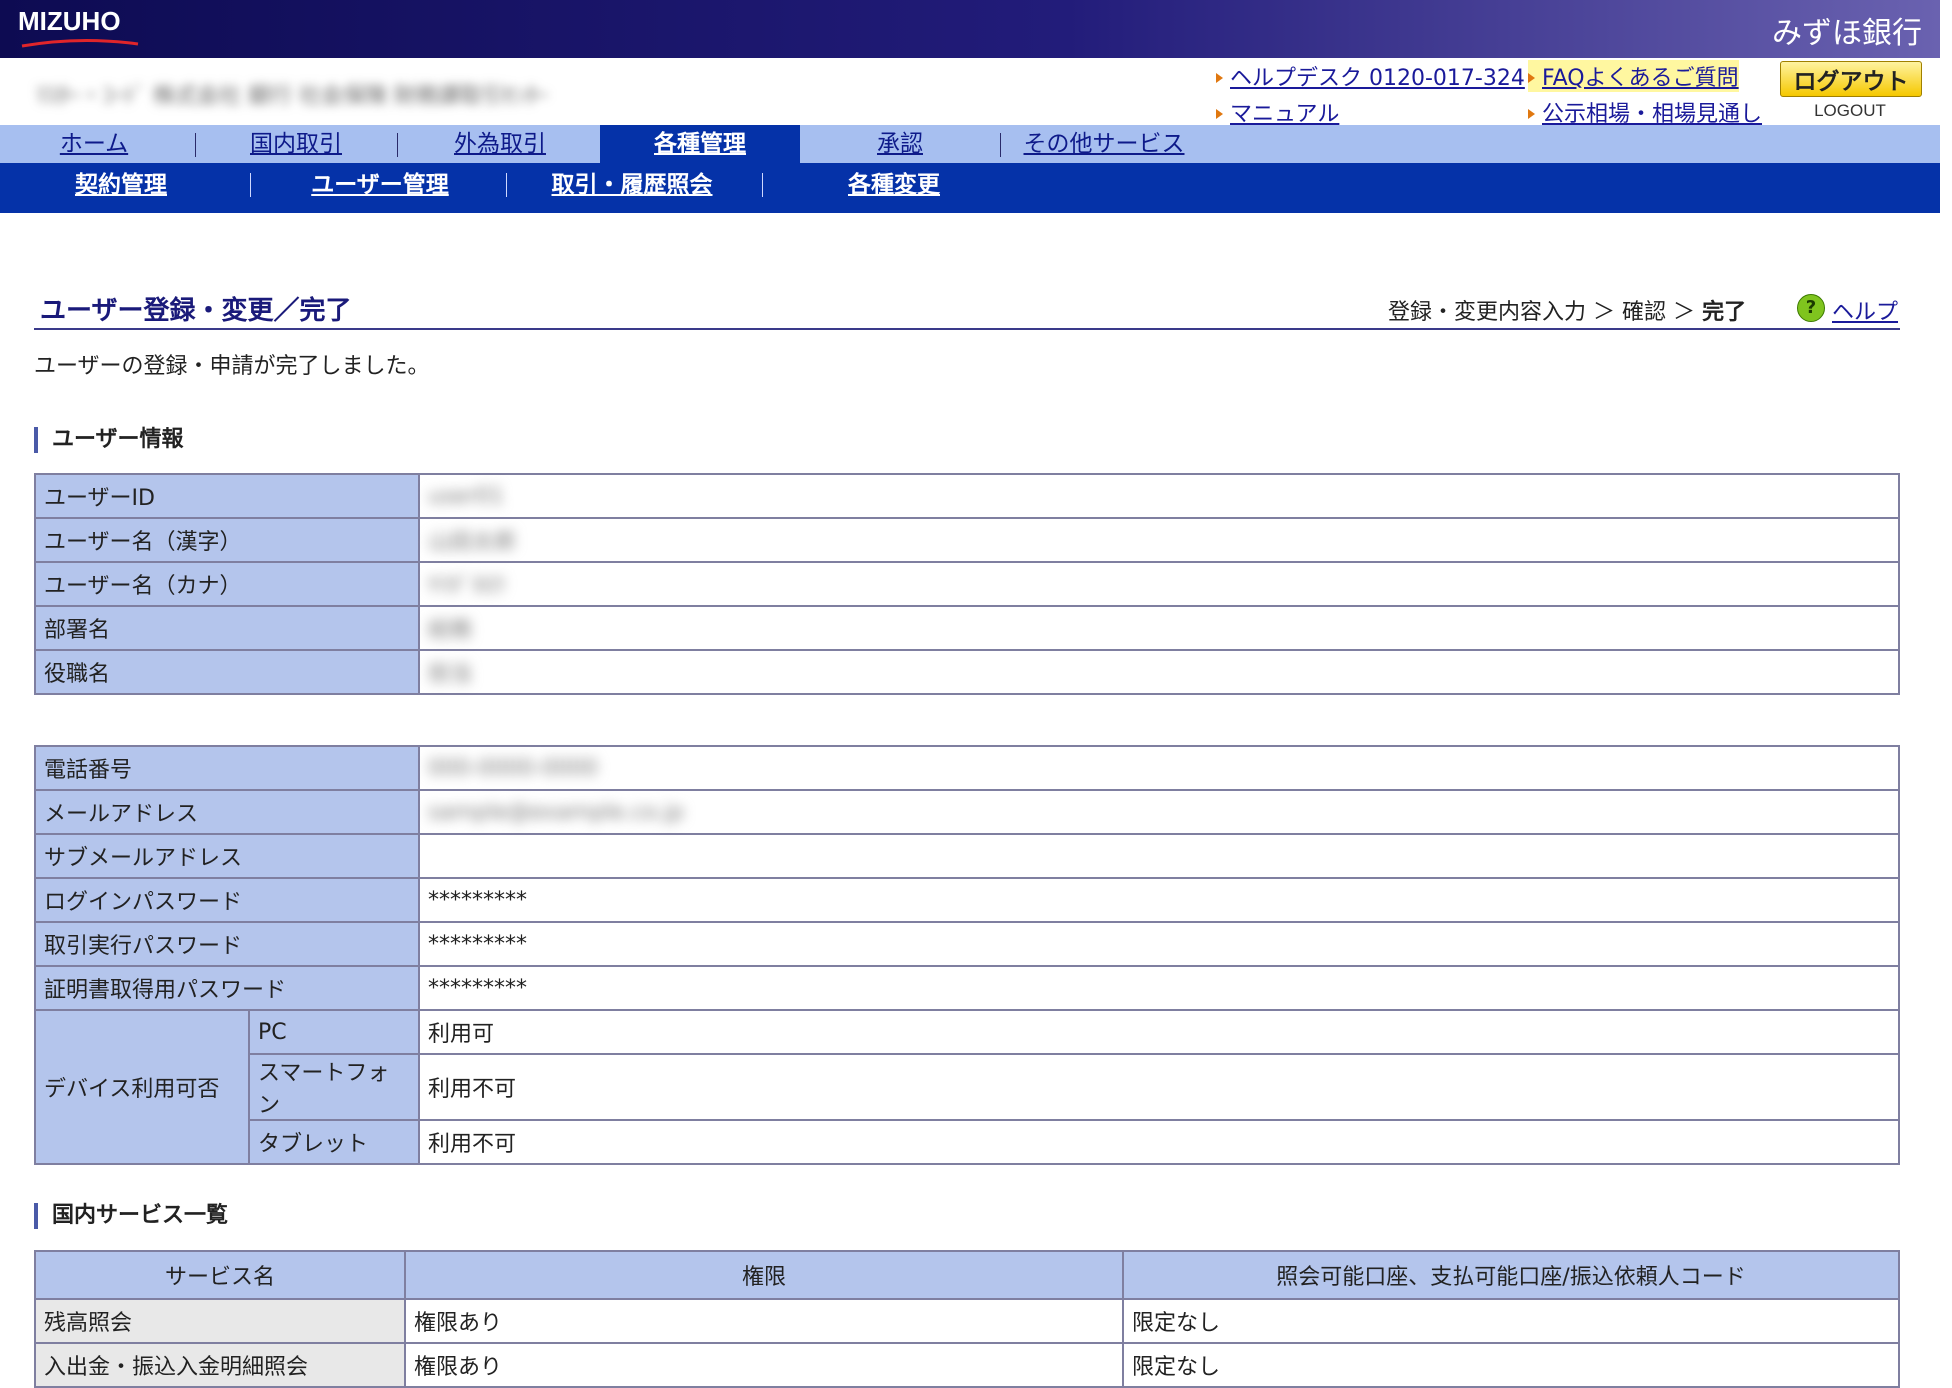  I want to click on user-name-kanji-value: 山田太郎, so click(472, 542).